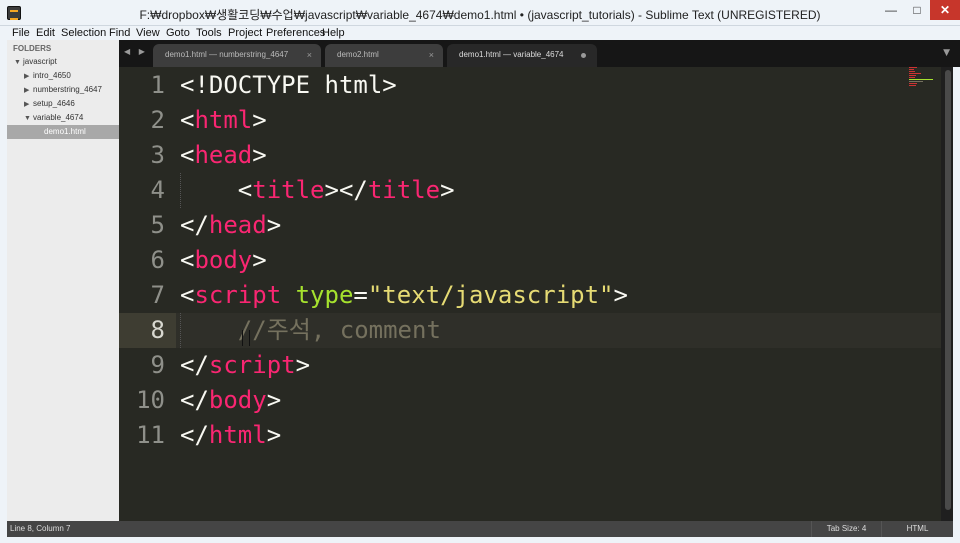 Image resolution: width=960 pixels, height=543 pixels. Describe the element at coordinates (917, 529) in the screenshot. I see `syntax-selector: HTML` at that location.